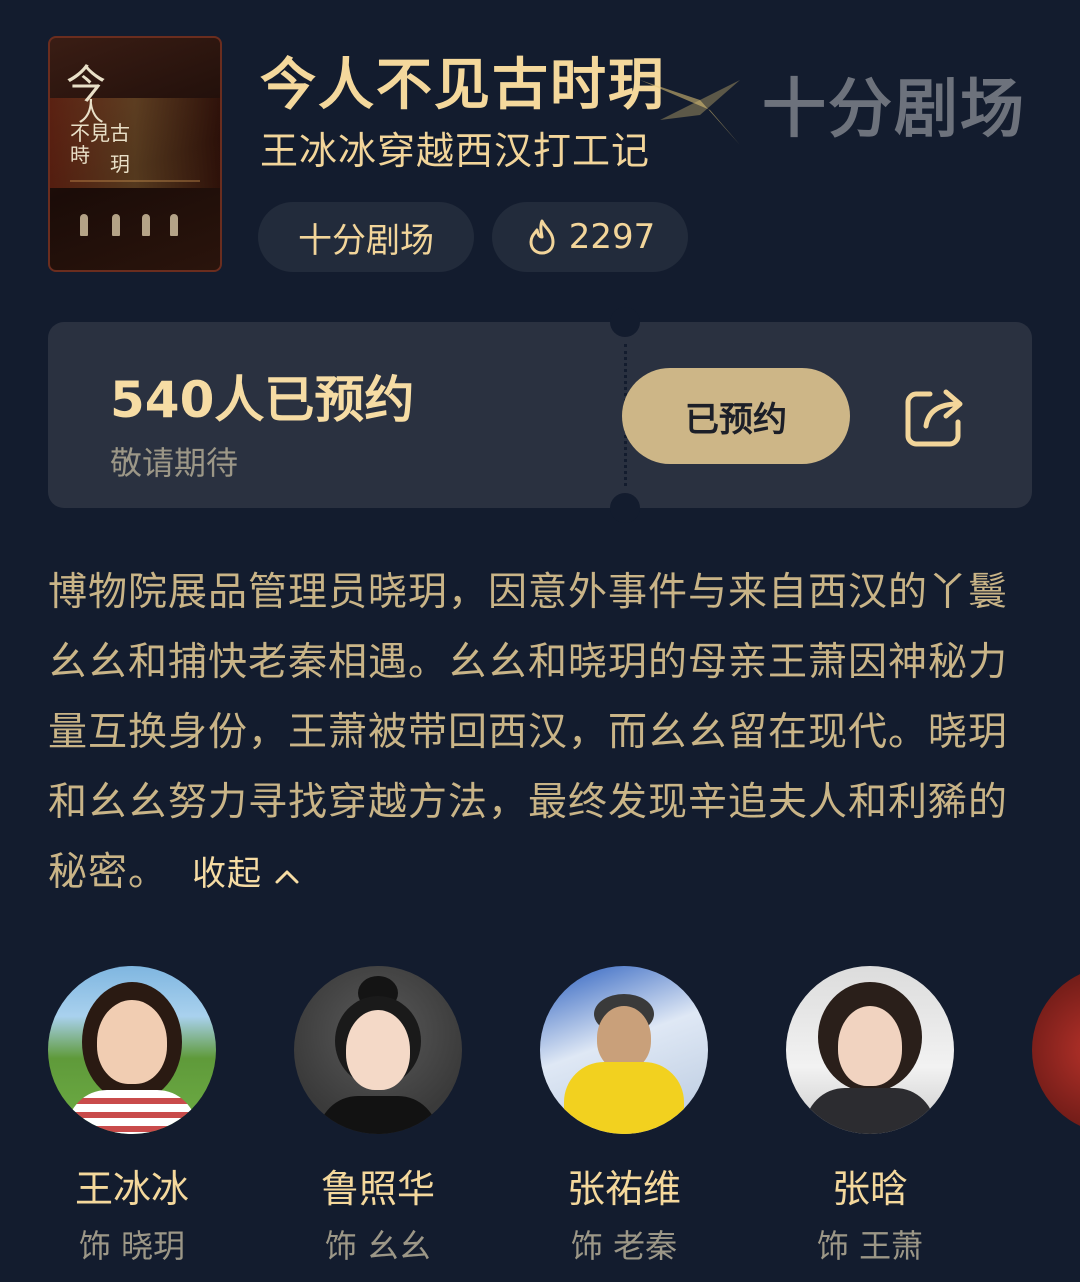 The height and width of the screenshot is (1282, 1080). I want to click on cast-name: 鲁照华, so click(377, 1189).